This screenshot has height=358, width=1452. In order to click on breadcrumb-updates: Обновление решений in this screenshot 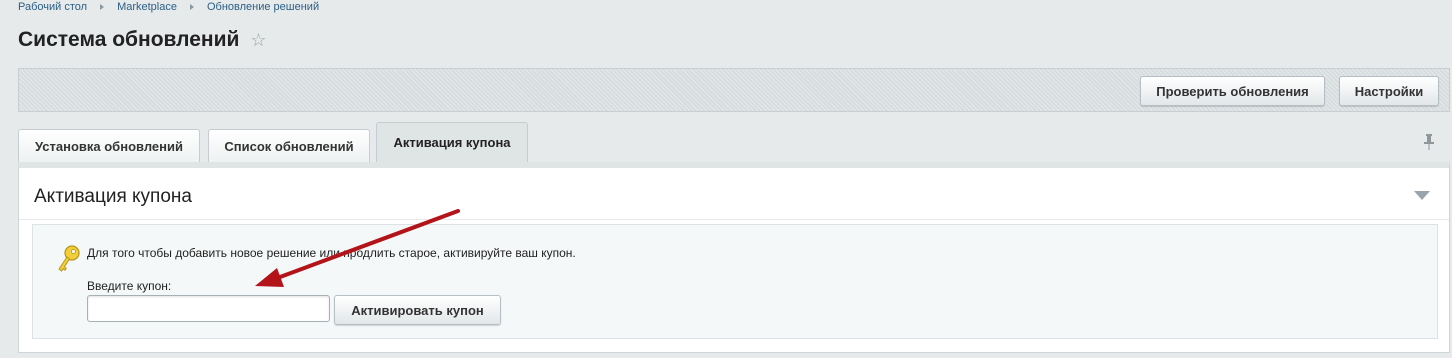, I will do `click(263, 7)`.